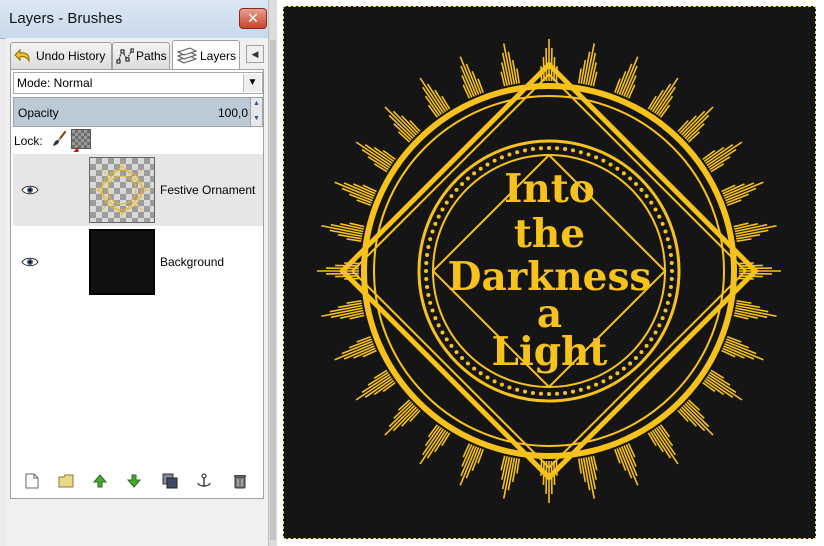  Describe the element at coordinates (253, 18) in the screenshot. I see `close-button: ✕` at that location.